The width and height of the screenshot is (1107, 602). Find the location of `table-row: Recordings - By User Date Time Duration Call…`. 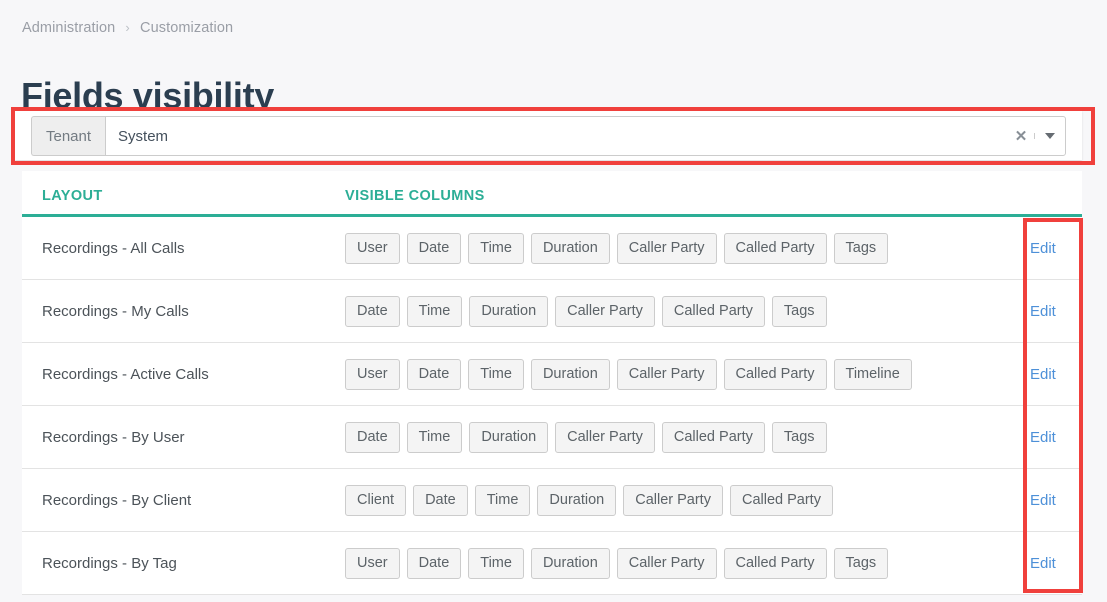

table-row: Recordings - By User Date Time Duration Call… is located at coordinates (552, 437).